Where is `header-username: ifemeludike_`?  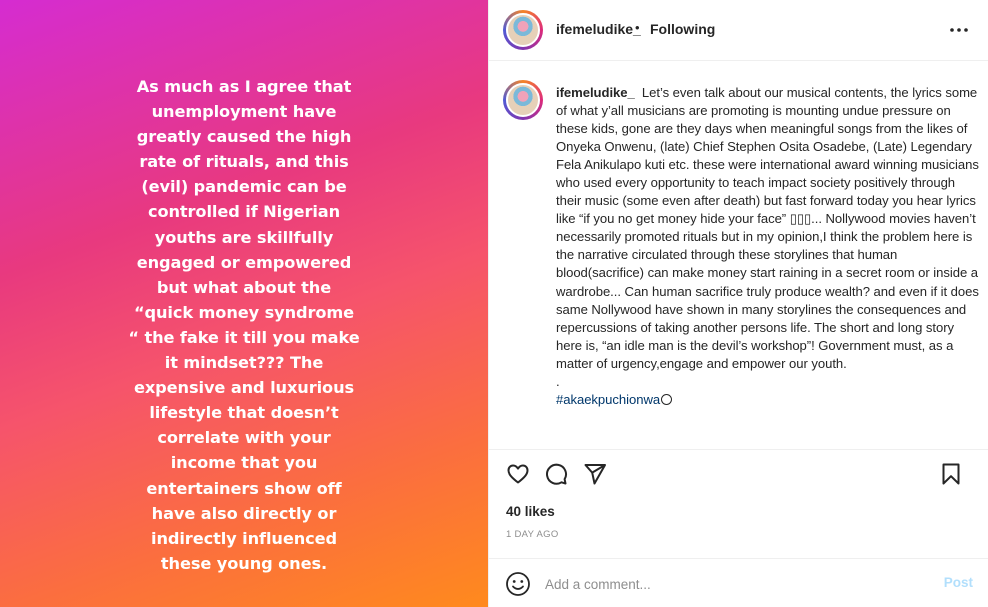
header-username: ifemeludike_ is located at coordinates (598, 29).